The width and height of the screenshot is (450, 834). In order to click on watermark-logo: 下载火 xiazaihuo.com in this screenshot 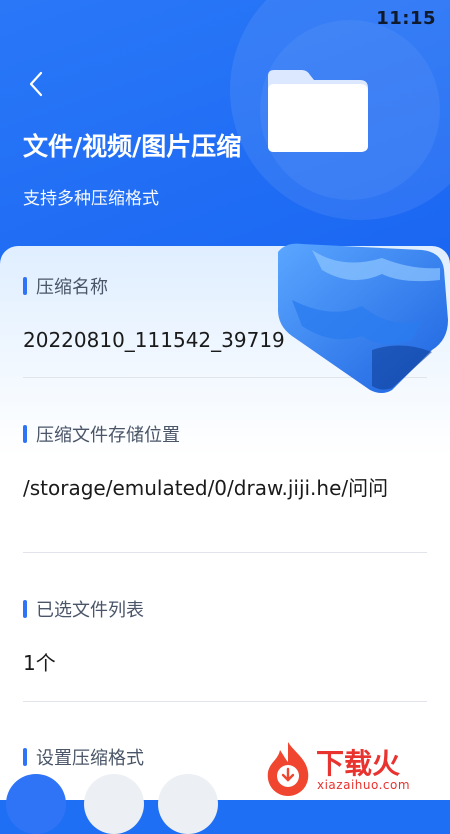, I will do `click(356, 769)`.